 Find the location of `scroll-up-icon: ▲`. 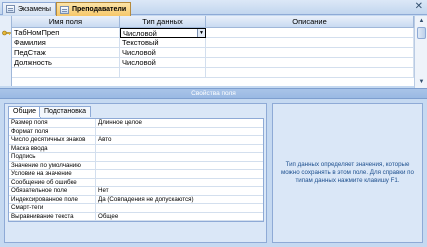

scroll-up-icon: ▲ is located at coordinates (421, 21).